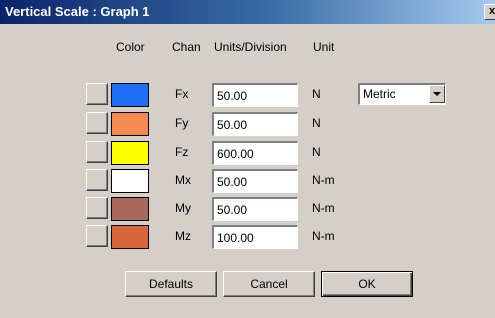  What do you see at coordinates (182, 123) in the screenshot?
I see `channel-label: Fy` at bounding box center [182, 123].